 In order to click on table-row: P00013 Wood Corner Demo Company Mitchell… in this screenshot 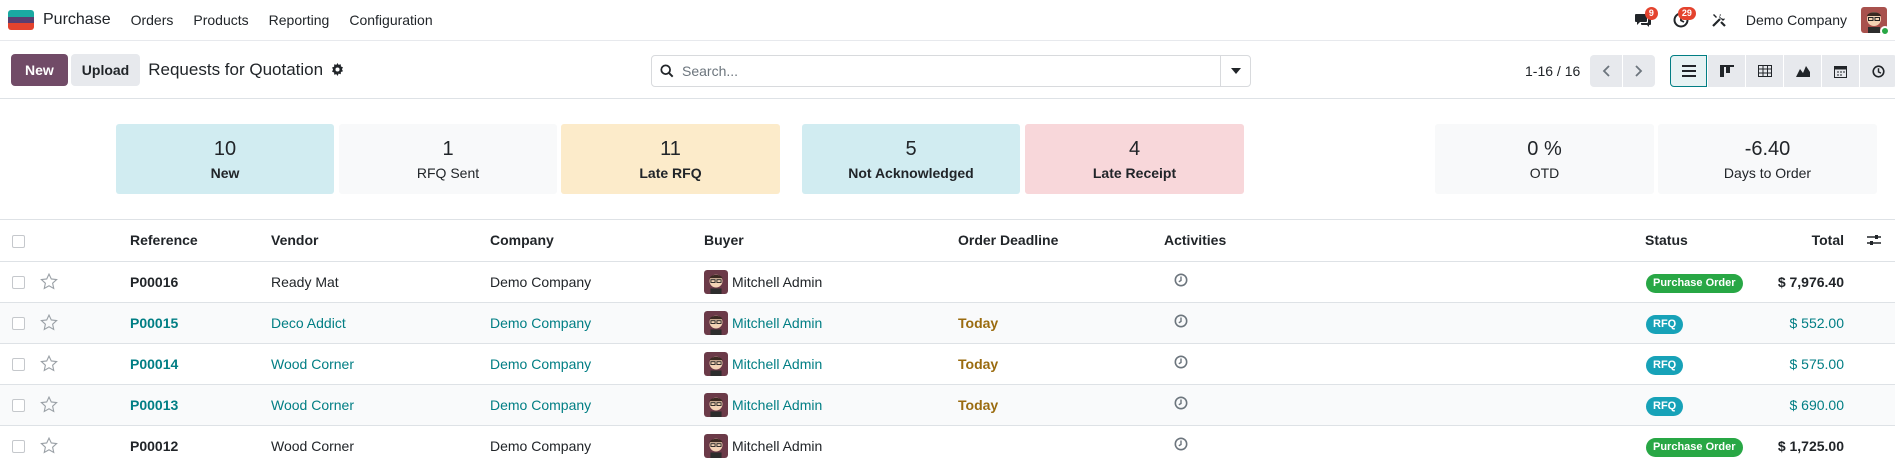, I will do `click(947, 405)`.